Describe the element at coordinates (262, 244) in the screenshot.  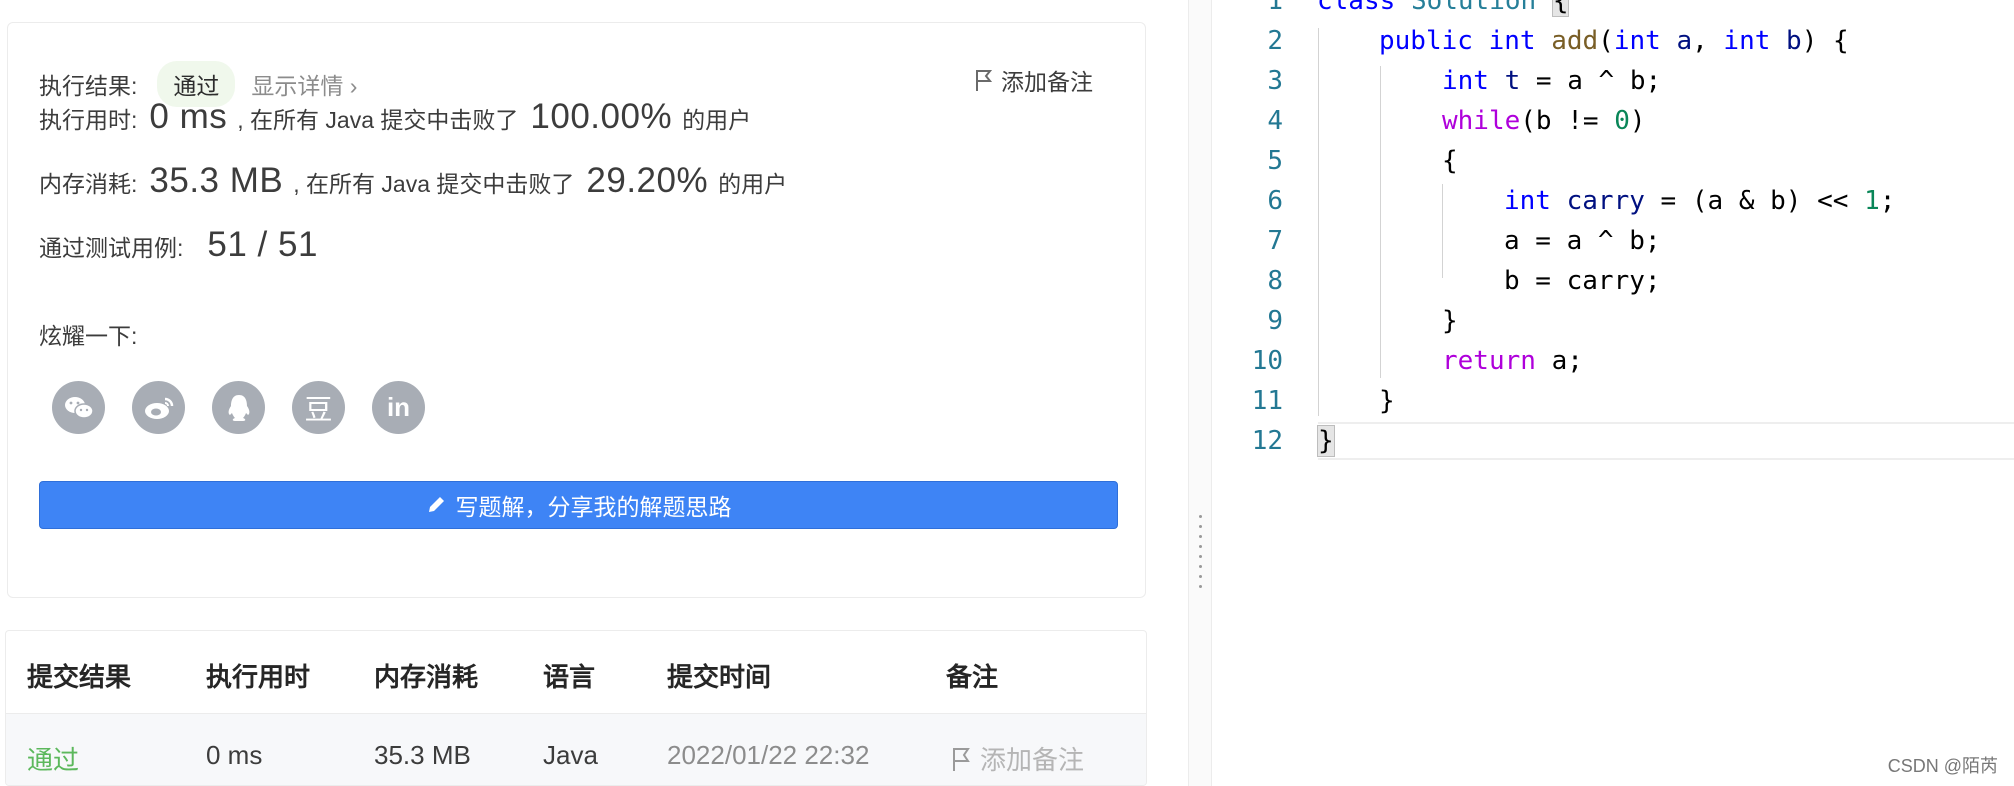
I see `tests-value: 51 / 51` at that location.